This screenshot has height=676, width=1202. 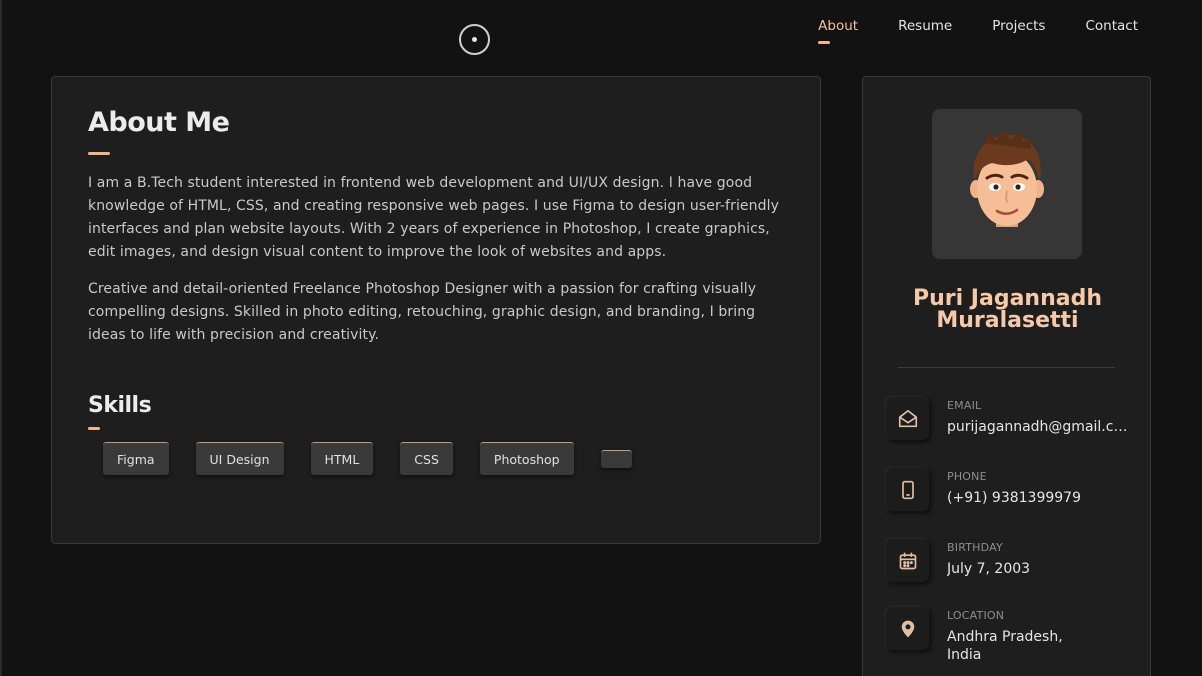 What do you see at coordinates (1007, 178) in the screenshot?
I see `avatar-illustration` at bounding box center [1007, 178].